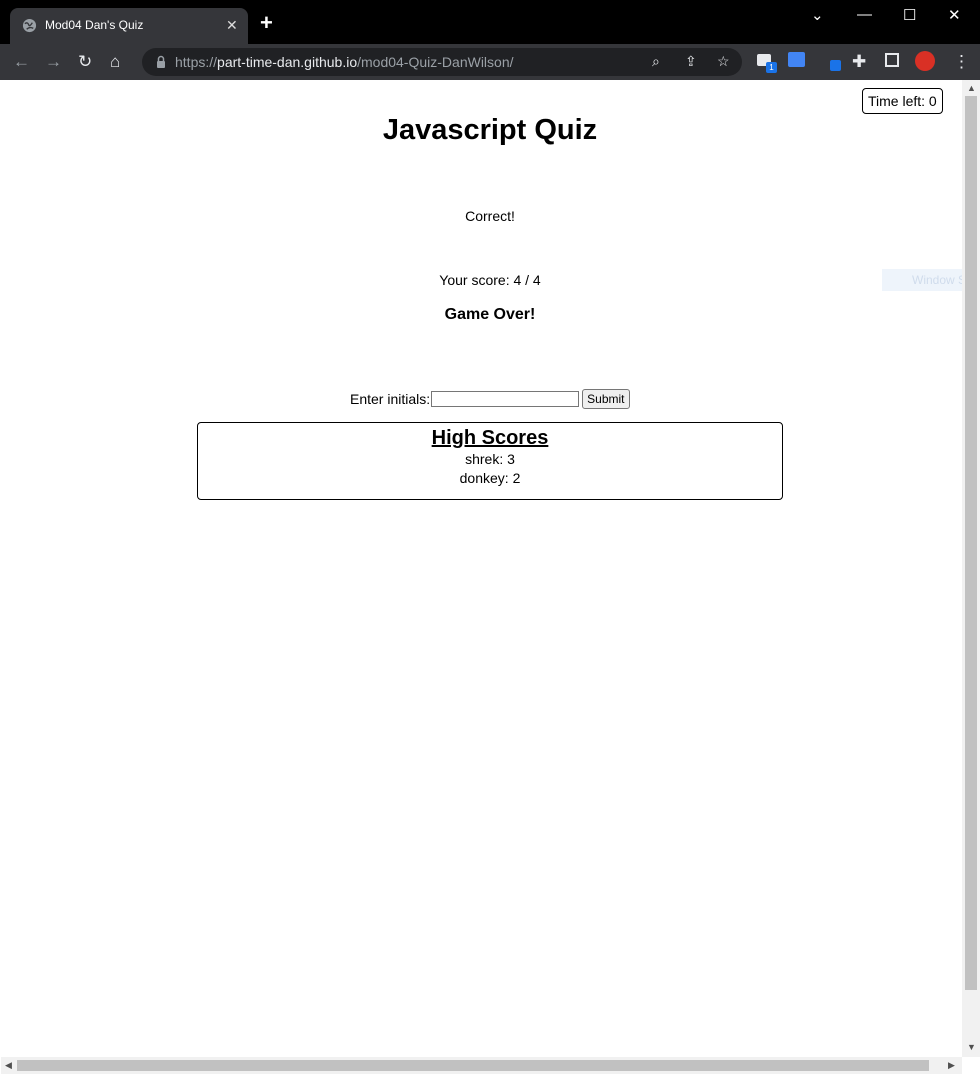 The height and width of the screenshot is (1074, 980). What do you see at coordinates (21, 62) in the screenshot?
I see `back-button: ←` at bounding box center [21, 62].